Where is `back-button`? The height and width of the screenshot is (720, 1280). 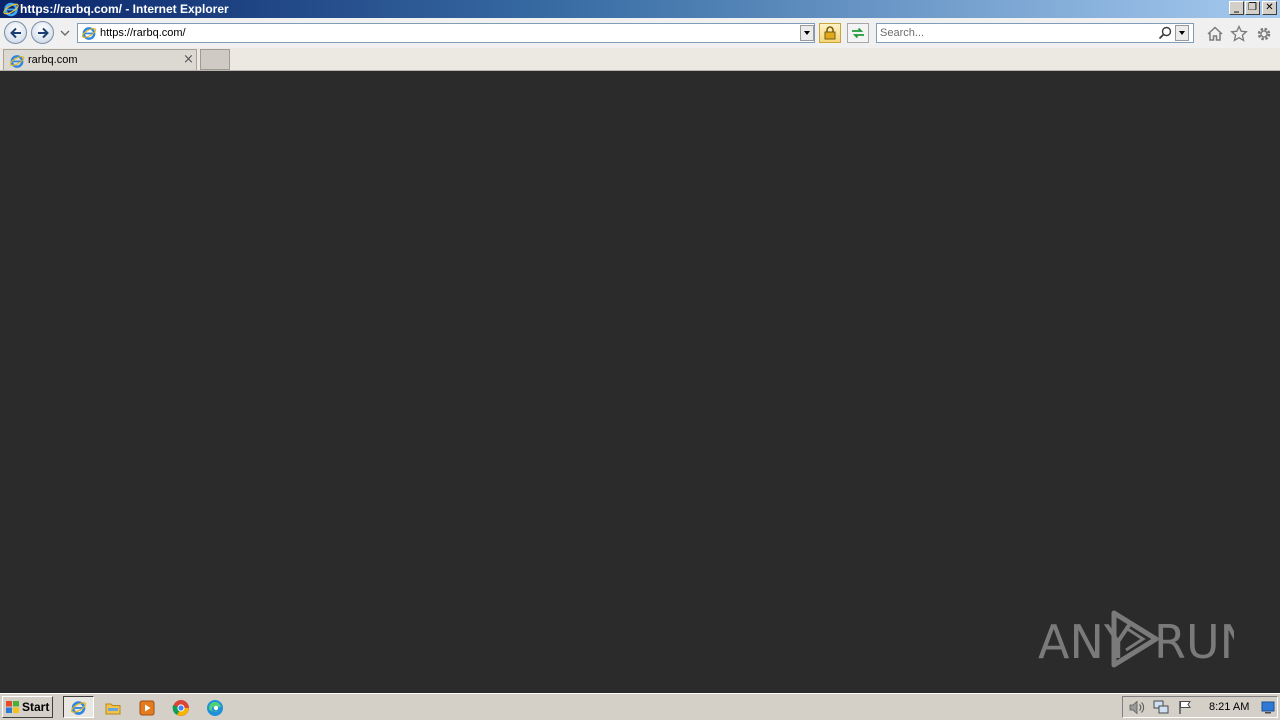
back-button is located at coordinates (15, 32).